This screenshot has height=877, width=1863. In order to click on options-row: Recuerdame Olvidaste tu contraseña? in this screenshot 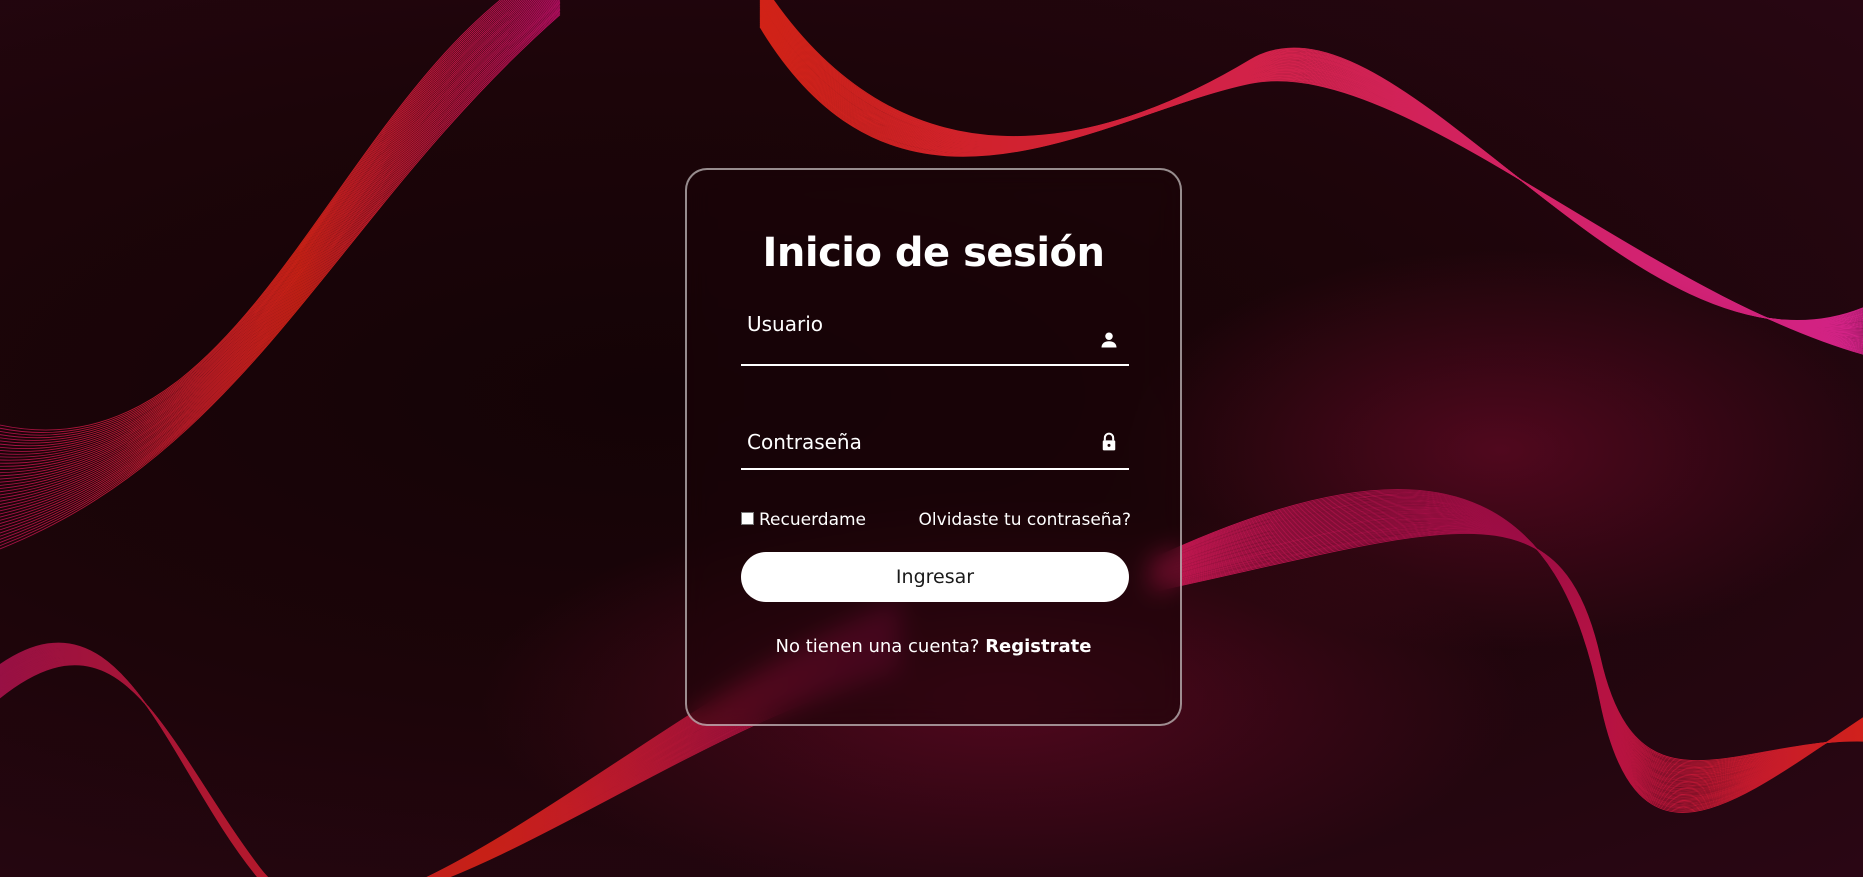, I will do `click(936, 520)`.